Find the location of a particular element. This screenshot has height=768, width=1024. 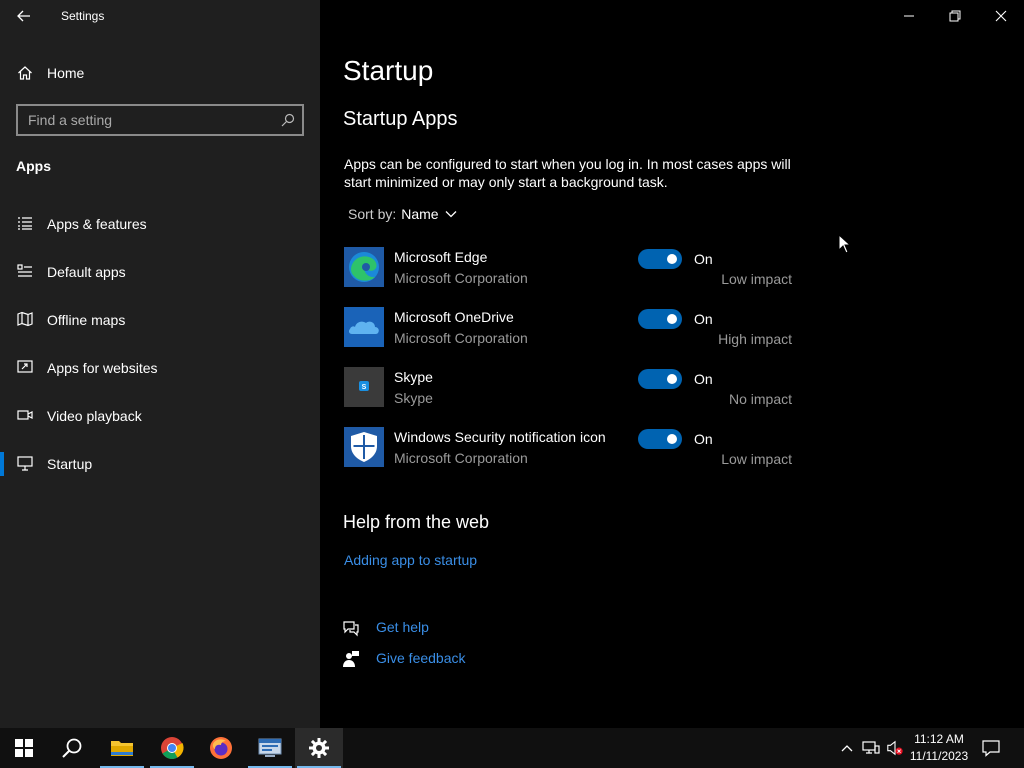

page-title: Startup is located at coordinates (388, 70).